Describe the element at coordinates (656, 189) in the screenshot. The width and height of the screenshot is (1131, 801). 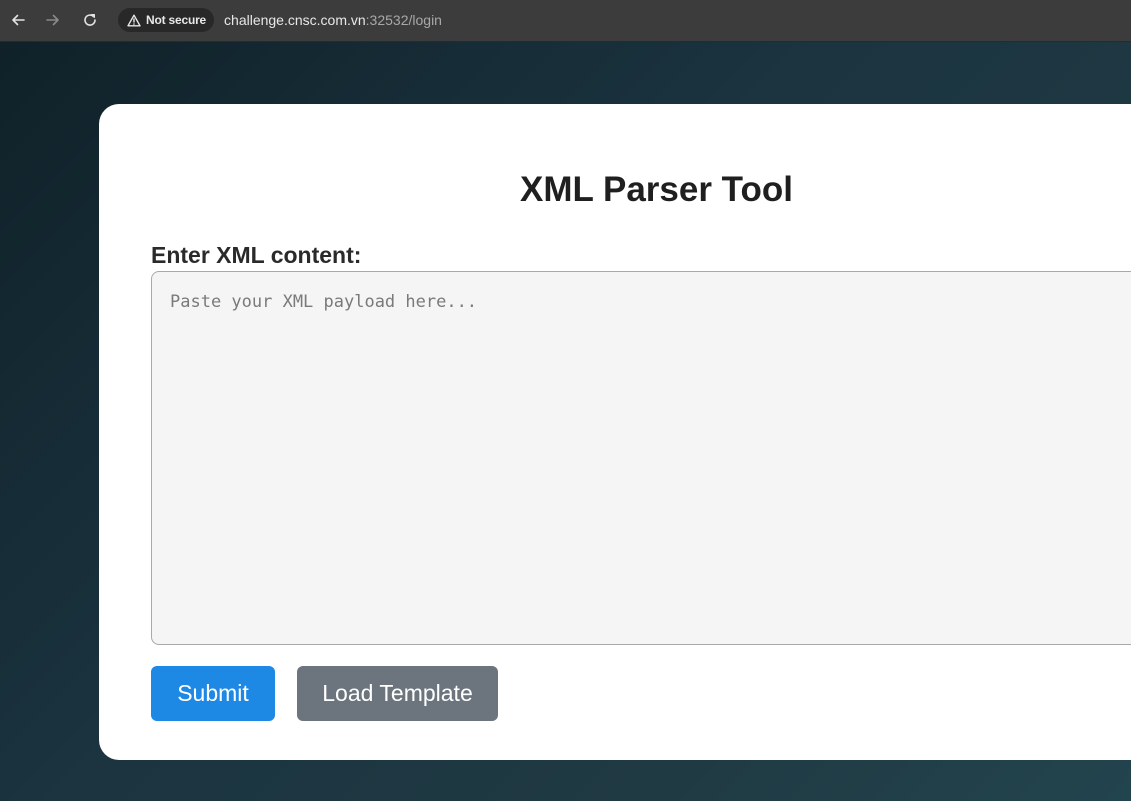
I see `page-title: XML Parser Tool` at that location.